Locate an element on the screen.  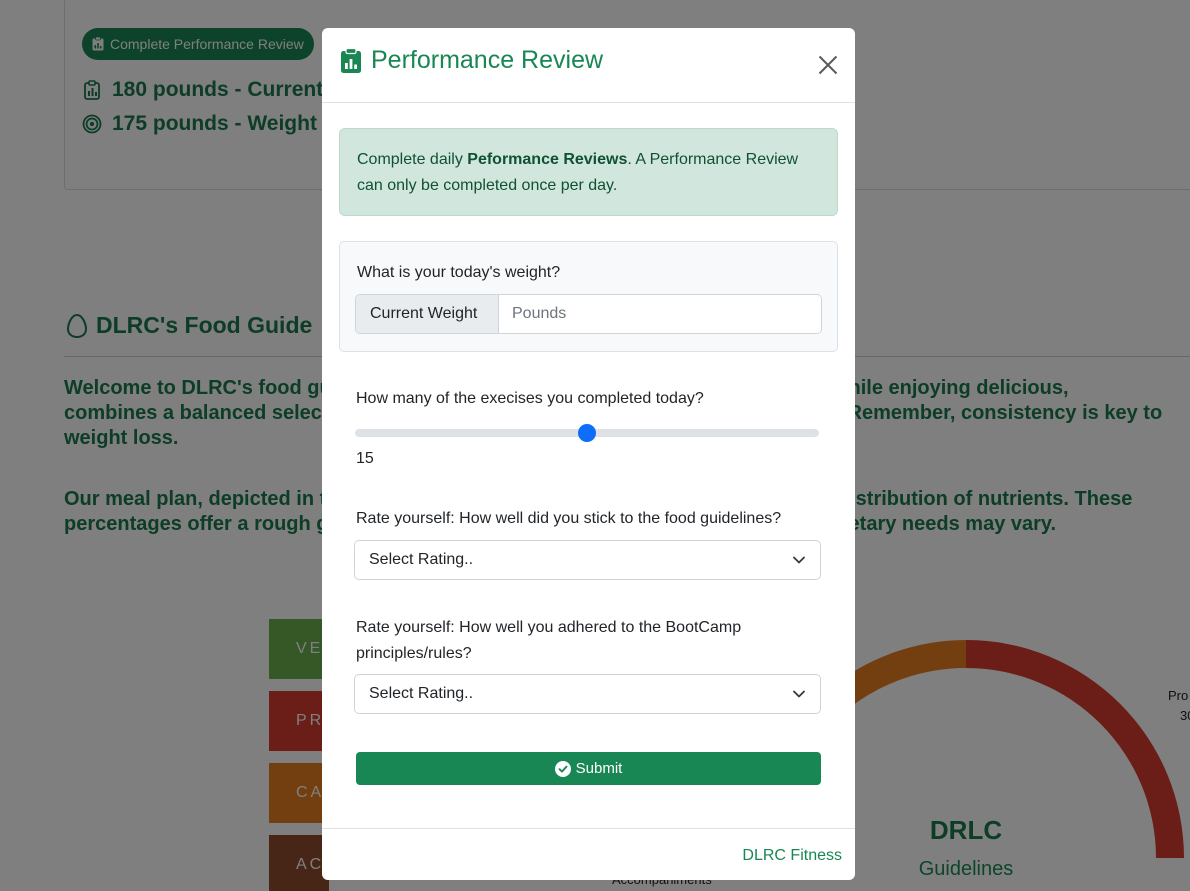
food-rating-selected: Select Rating.. is located at coordinates (421, 559).